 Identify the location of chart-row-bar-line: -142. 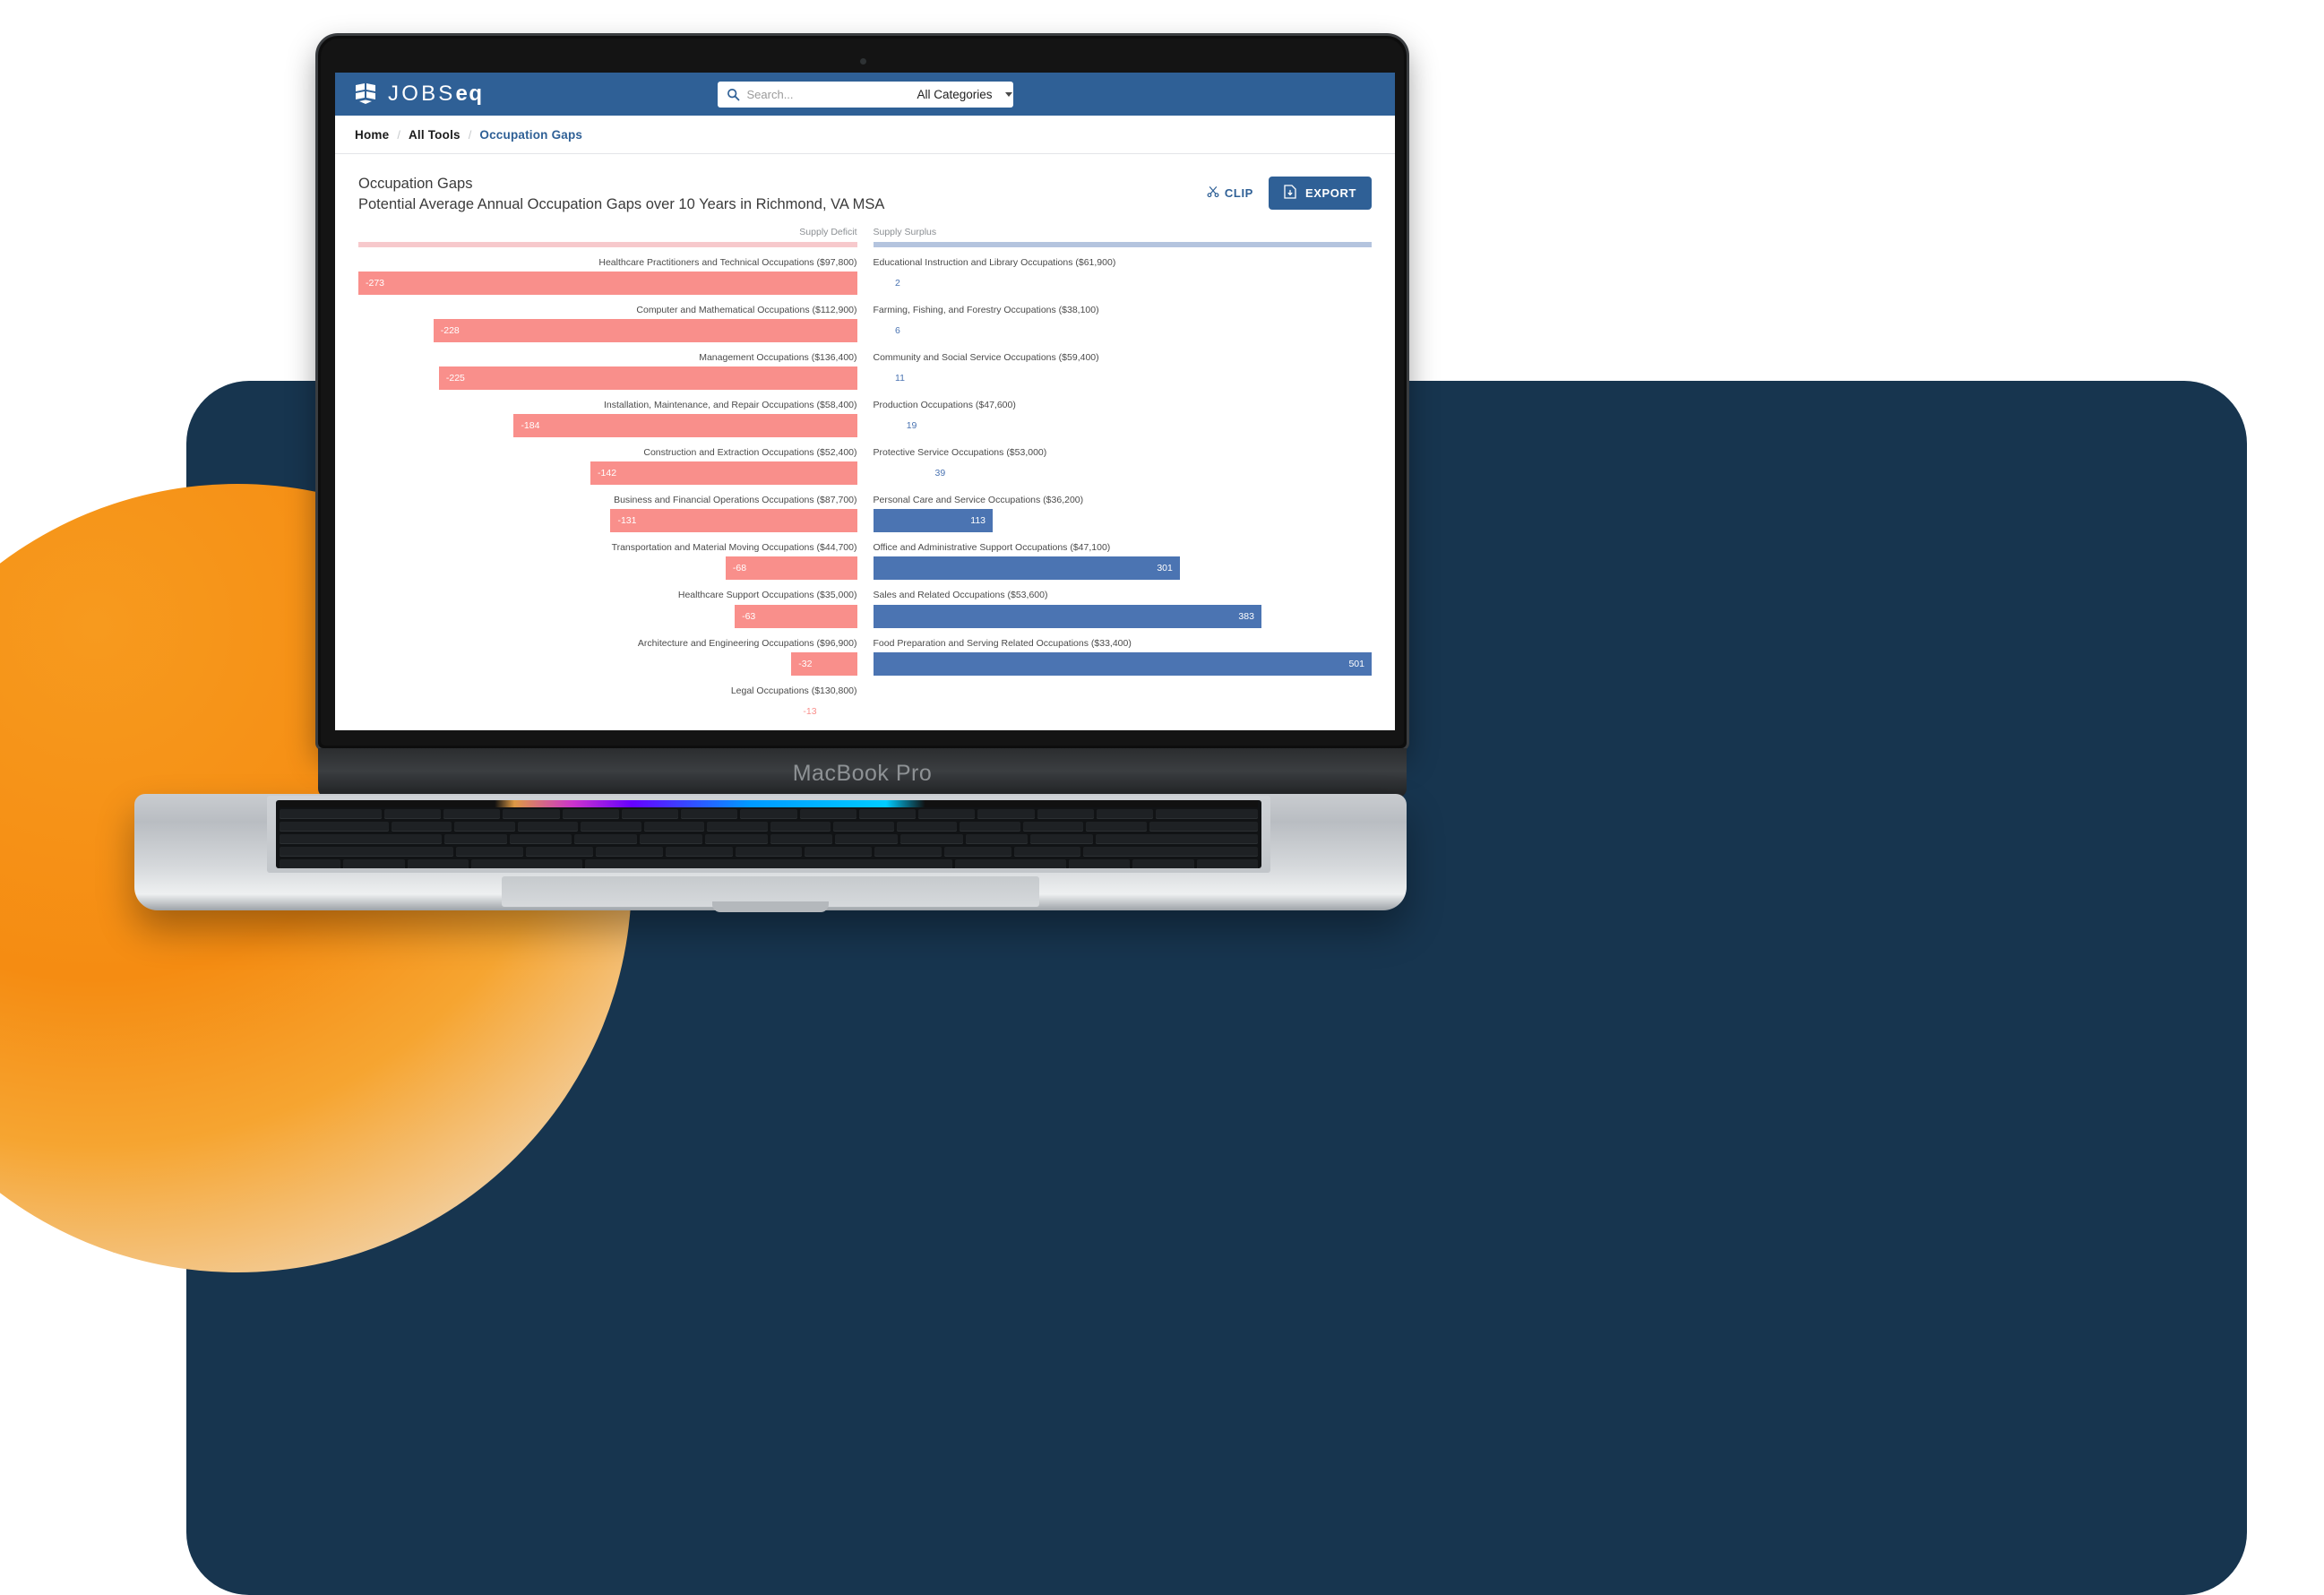
(607, 474).